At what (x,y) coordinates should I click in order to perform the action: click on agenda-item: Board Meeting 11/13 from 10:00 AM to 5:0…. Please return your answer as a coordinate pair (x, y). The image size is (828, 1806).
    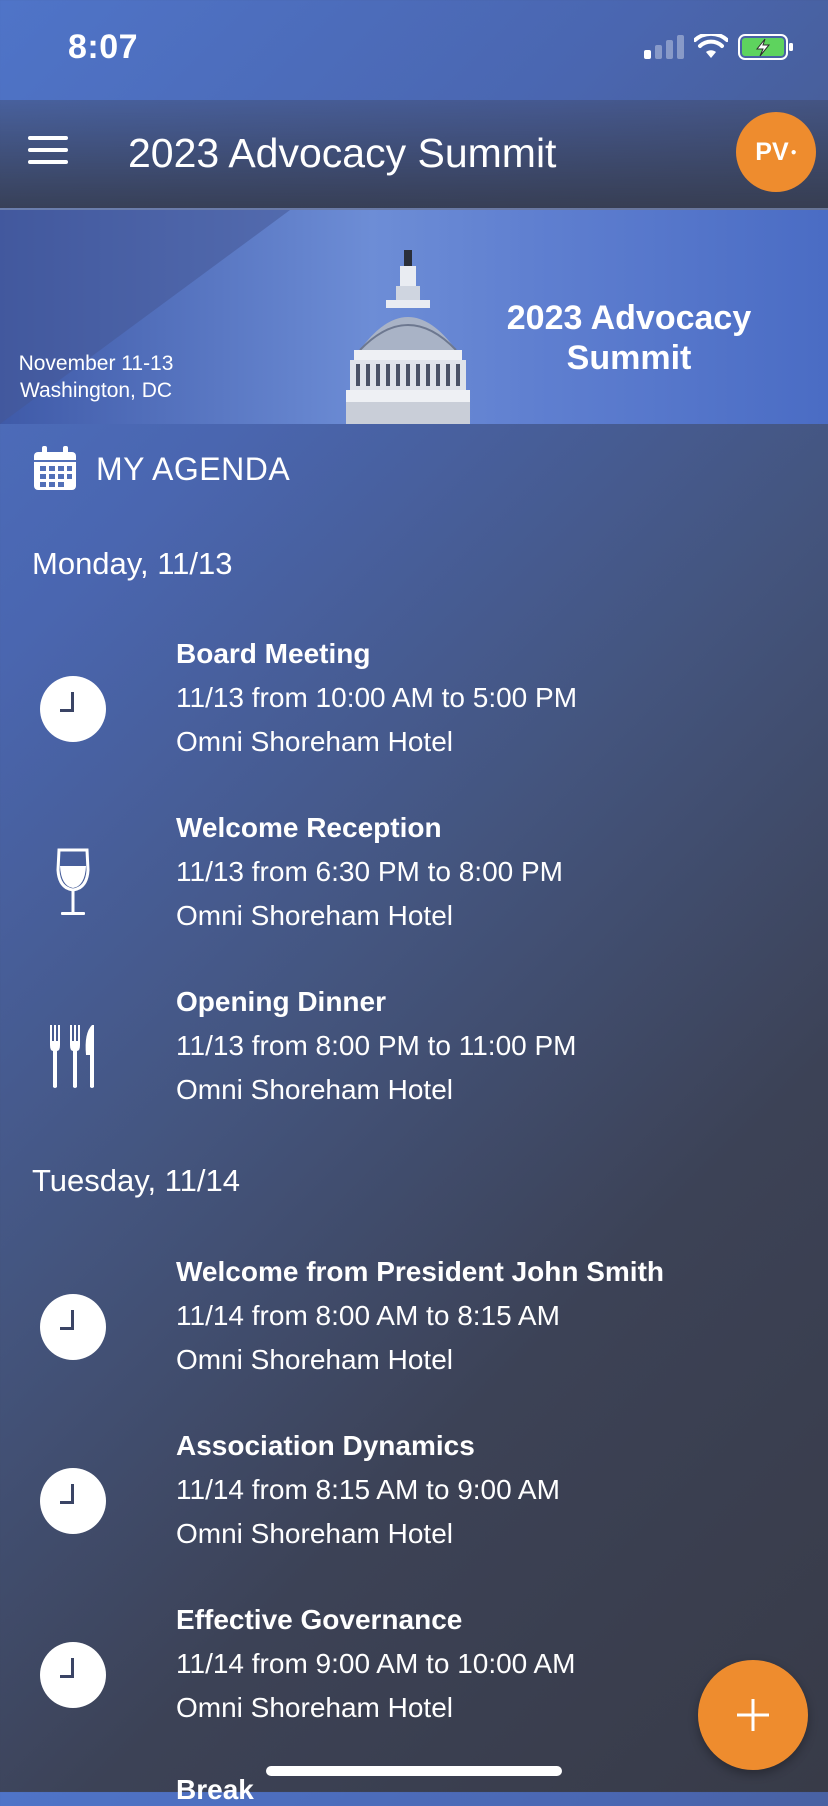
    Looking at the image, I should click on (414, 701).